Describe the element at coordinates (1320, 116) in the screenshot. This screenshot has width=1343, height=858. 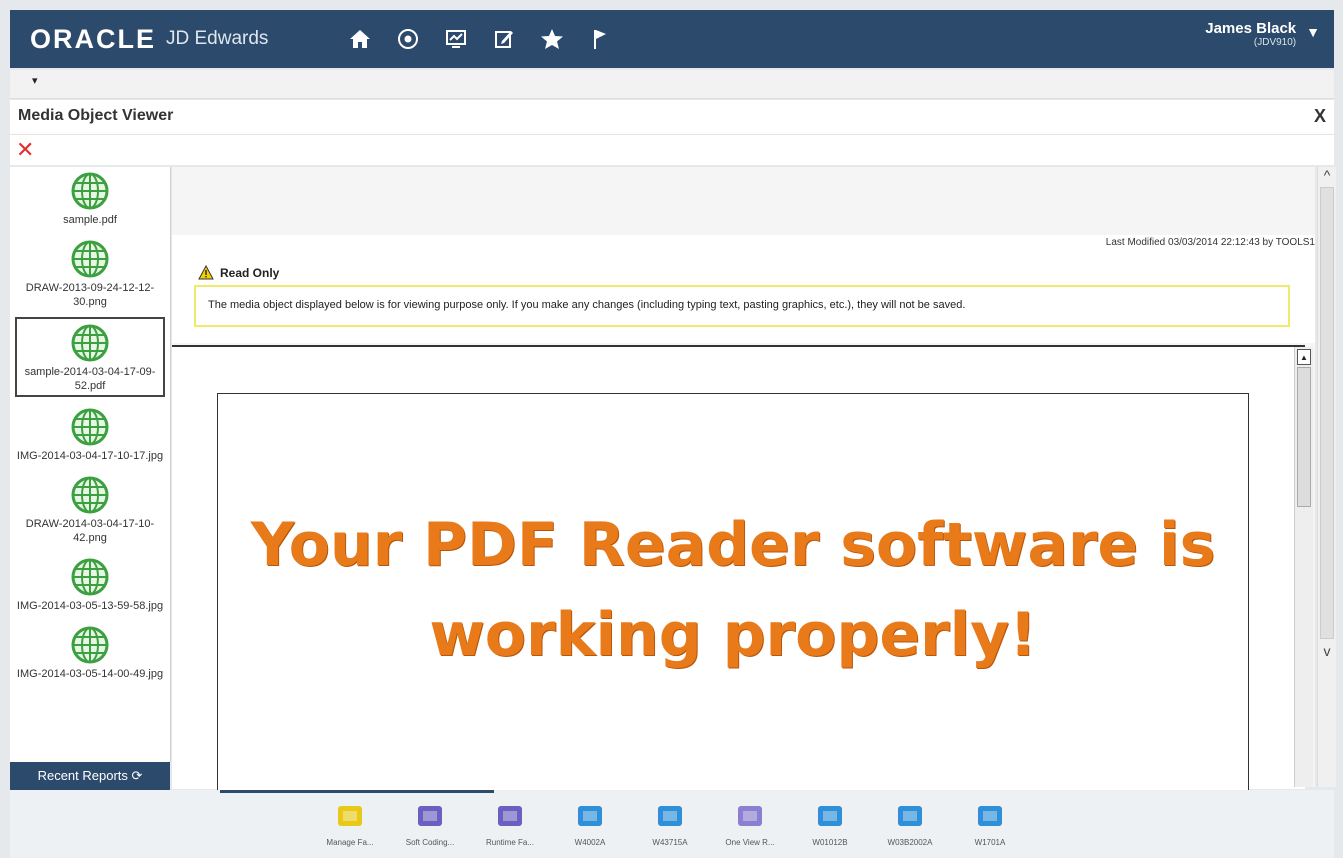
I see `close-button: X` at that location.